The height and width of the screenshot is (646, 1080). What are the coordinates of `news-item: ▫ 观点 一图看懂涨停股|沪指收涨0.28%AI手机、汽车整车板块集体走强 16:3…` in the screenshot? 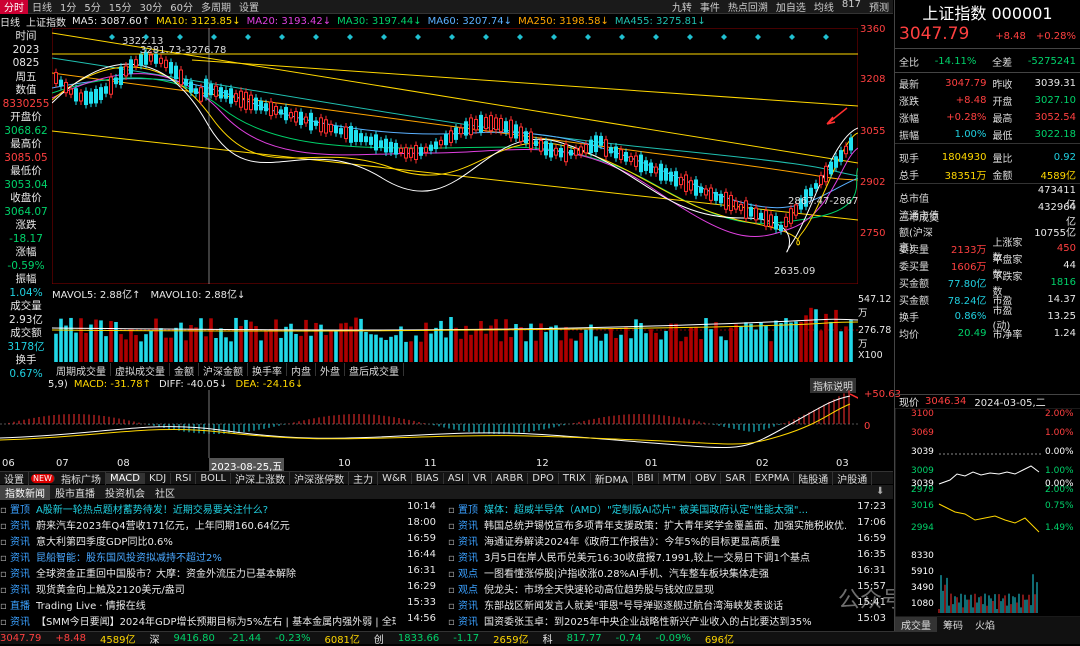 It's located at (669, 572).